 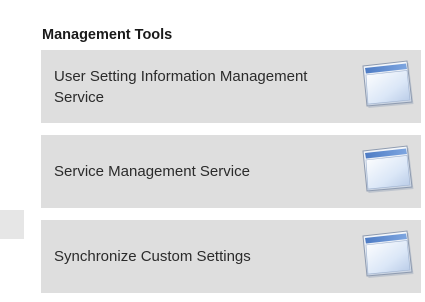 What do you see at coordinates (152, 171) in the screenshot?
I see `tool-item-label: Service Management Service` at bounding box center [152, 171].